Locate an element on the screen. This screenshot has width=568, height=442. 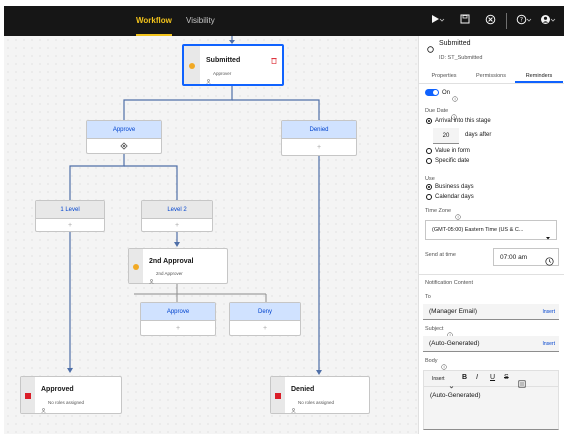
notification-content-label: Notification Content is located at coordinates (449, 283).